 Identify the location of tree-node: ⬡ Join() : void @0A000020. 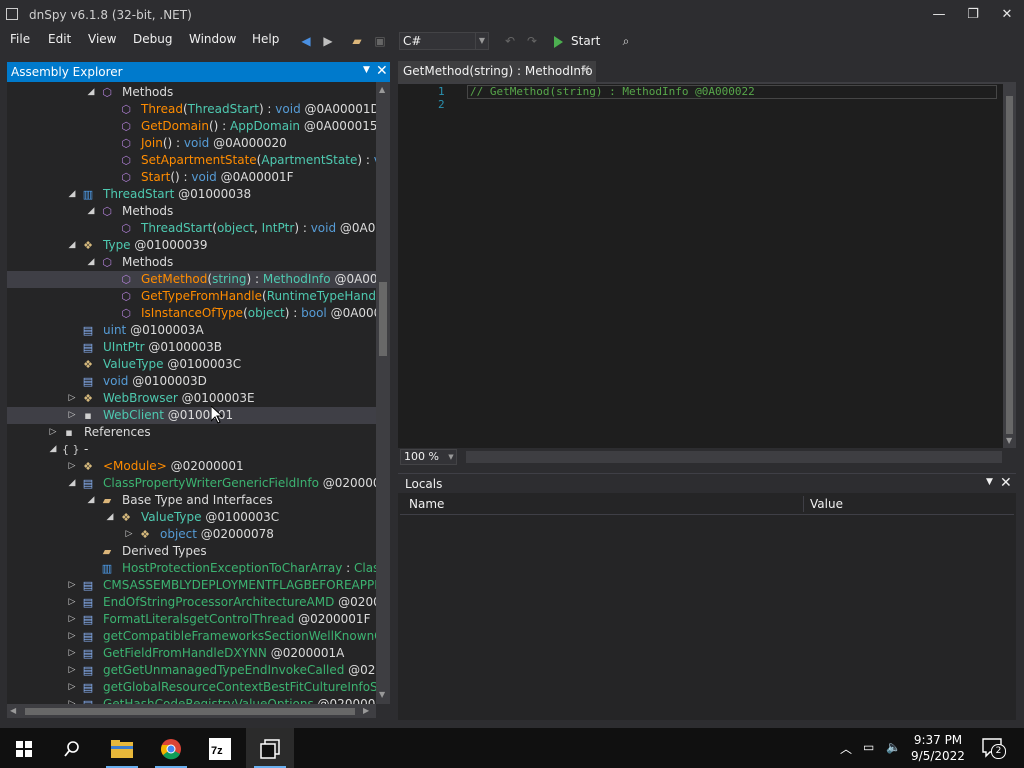
(191, 143).